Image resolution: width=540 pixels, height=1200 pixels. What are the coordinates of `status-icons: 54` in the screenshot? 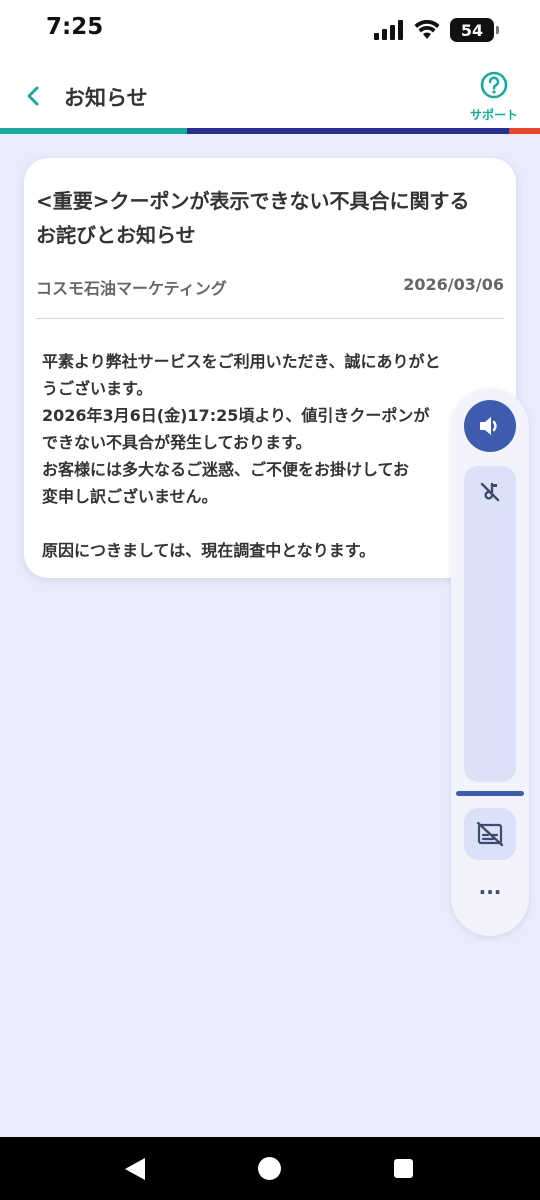 It's located at (436, 30).